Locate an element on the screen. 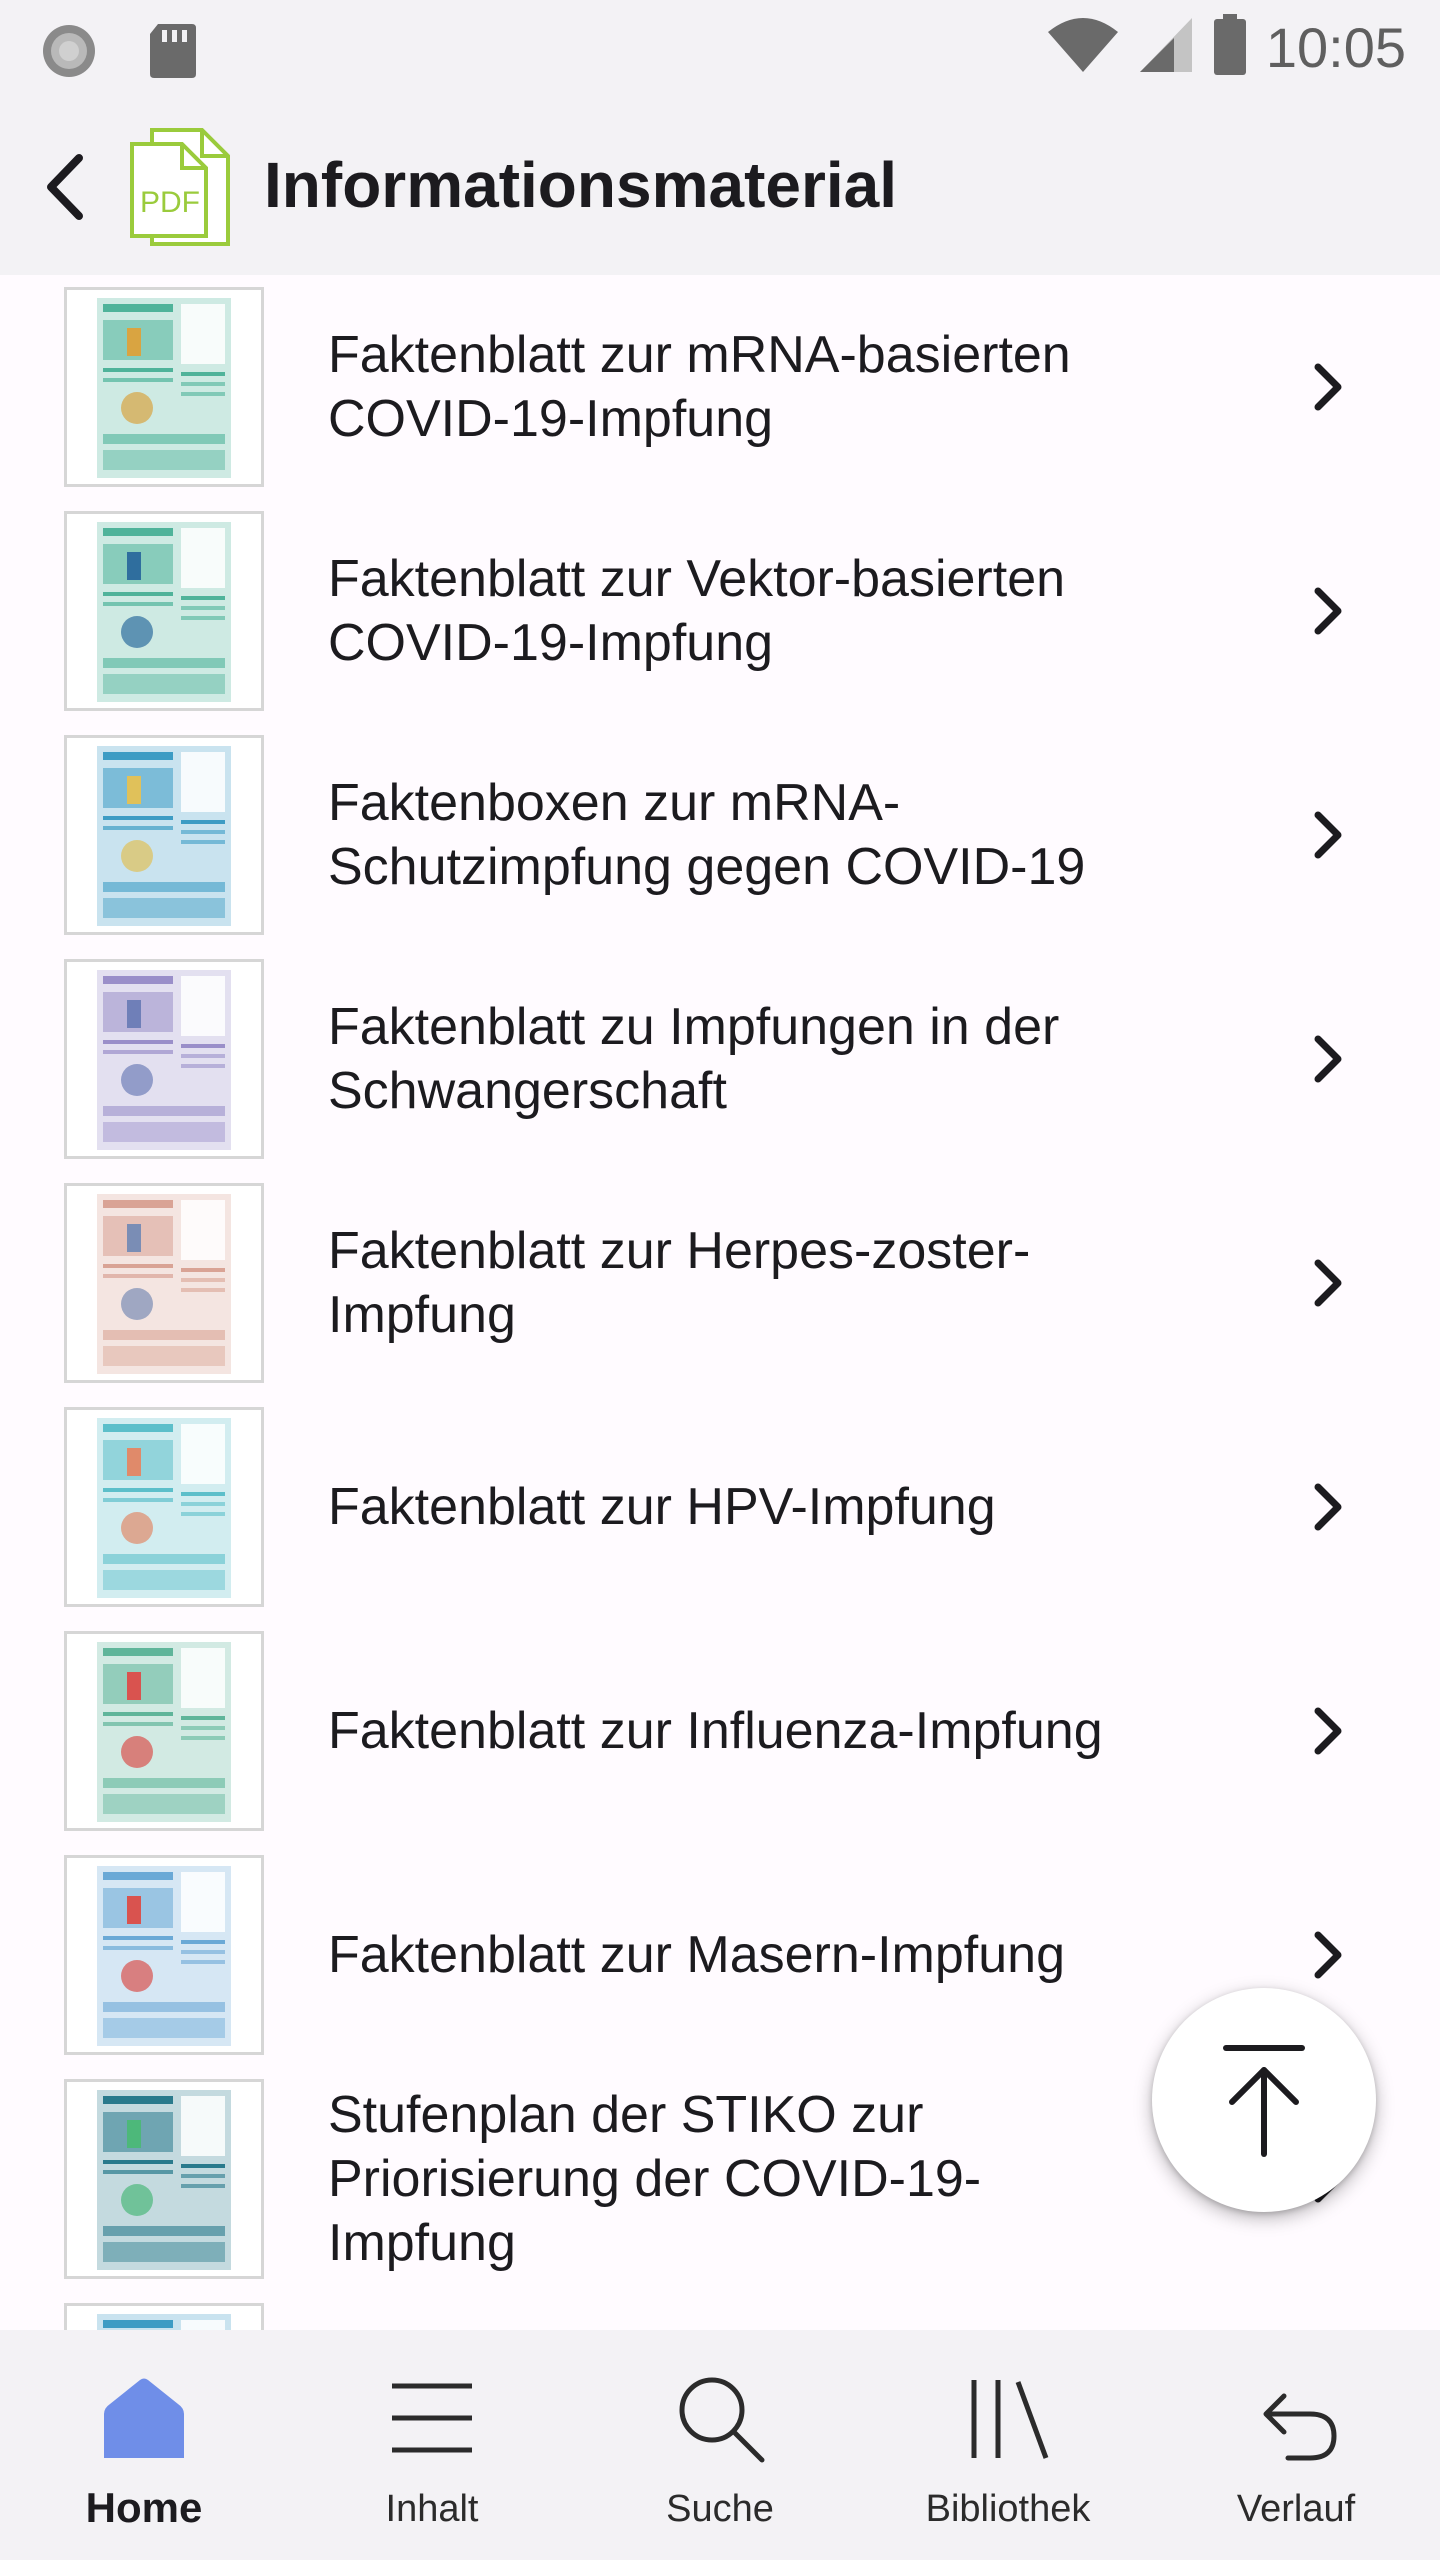 The image size is (1440, 2560). library-icon is located at coordinates (1010, 2419).